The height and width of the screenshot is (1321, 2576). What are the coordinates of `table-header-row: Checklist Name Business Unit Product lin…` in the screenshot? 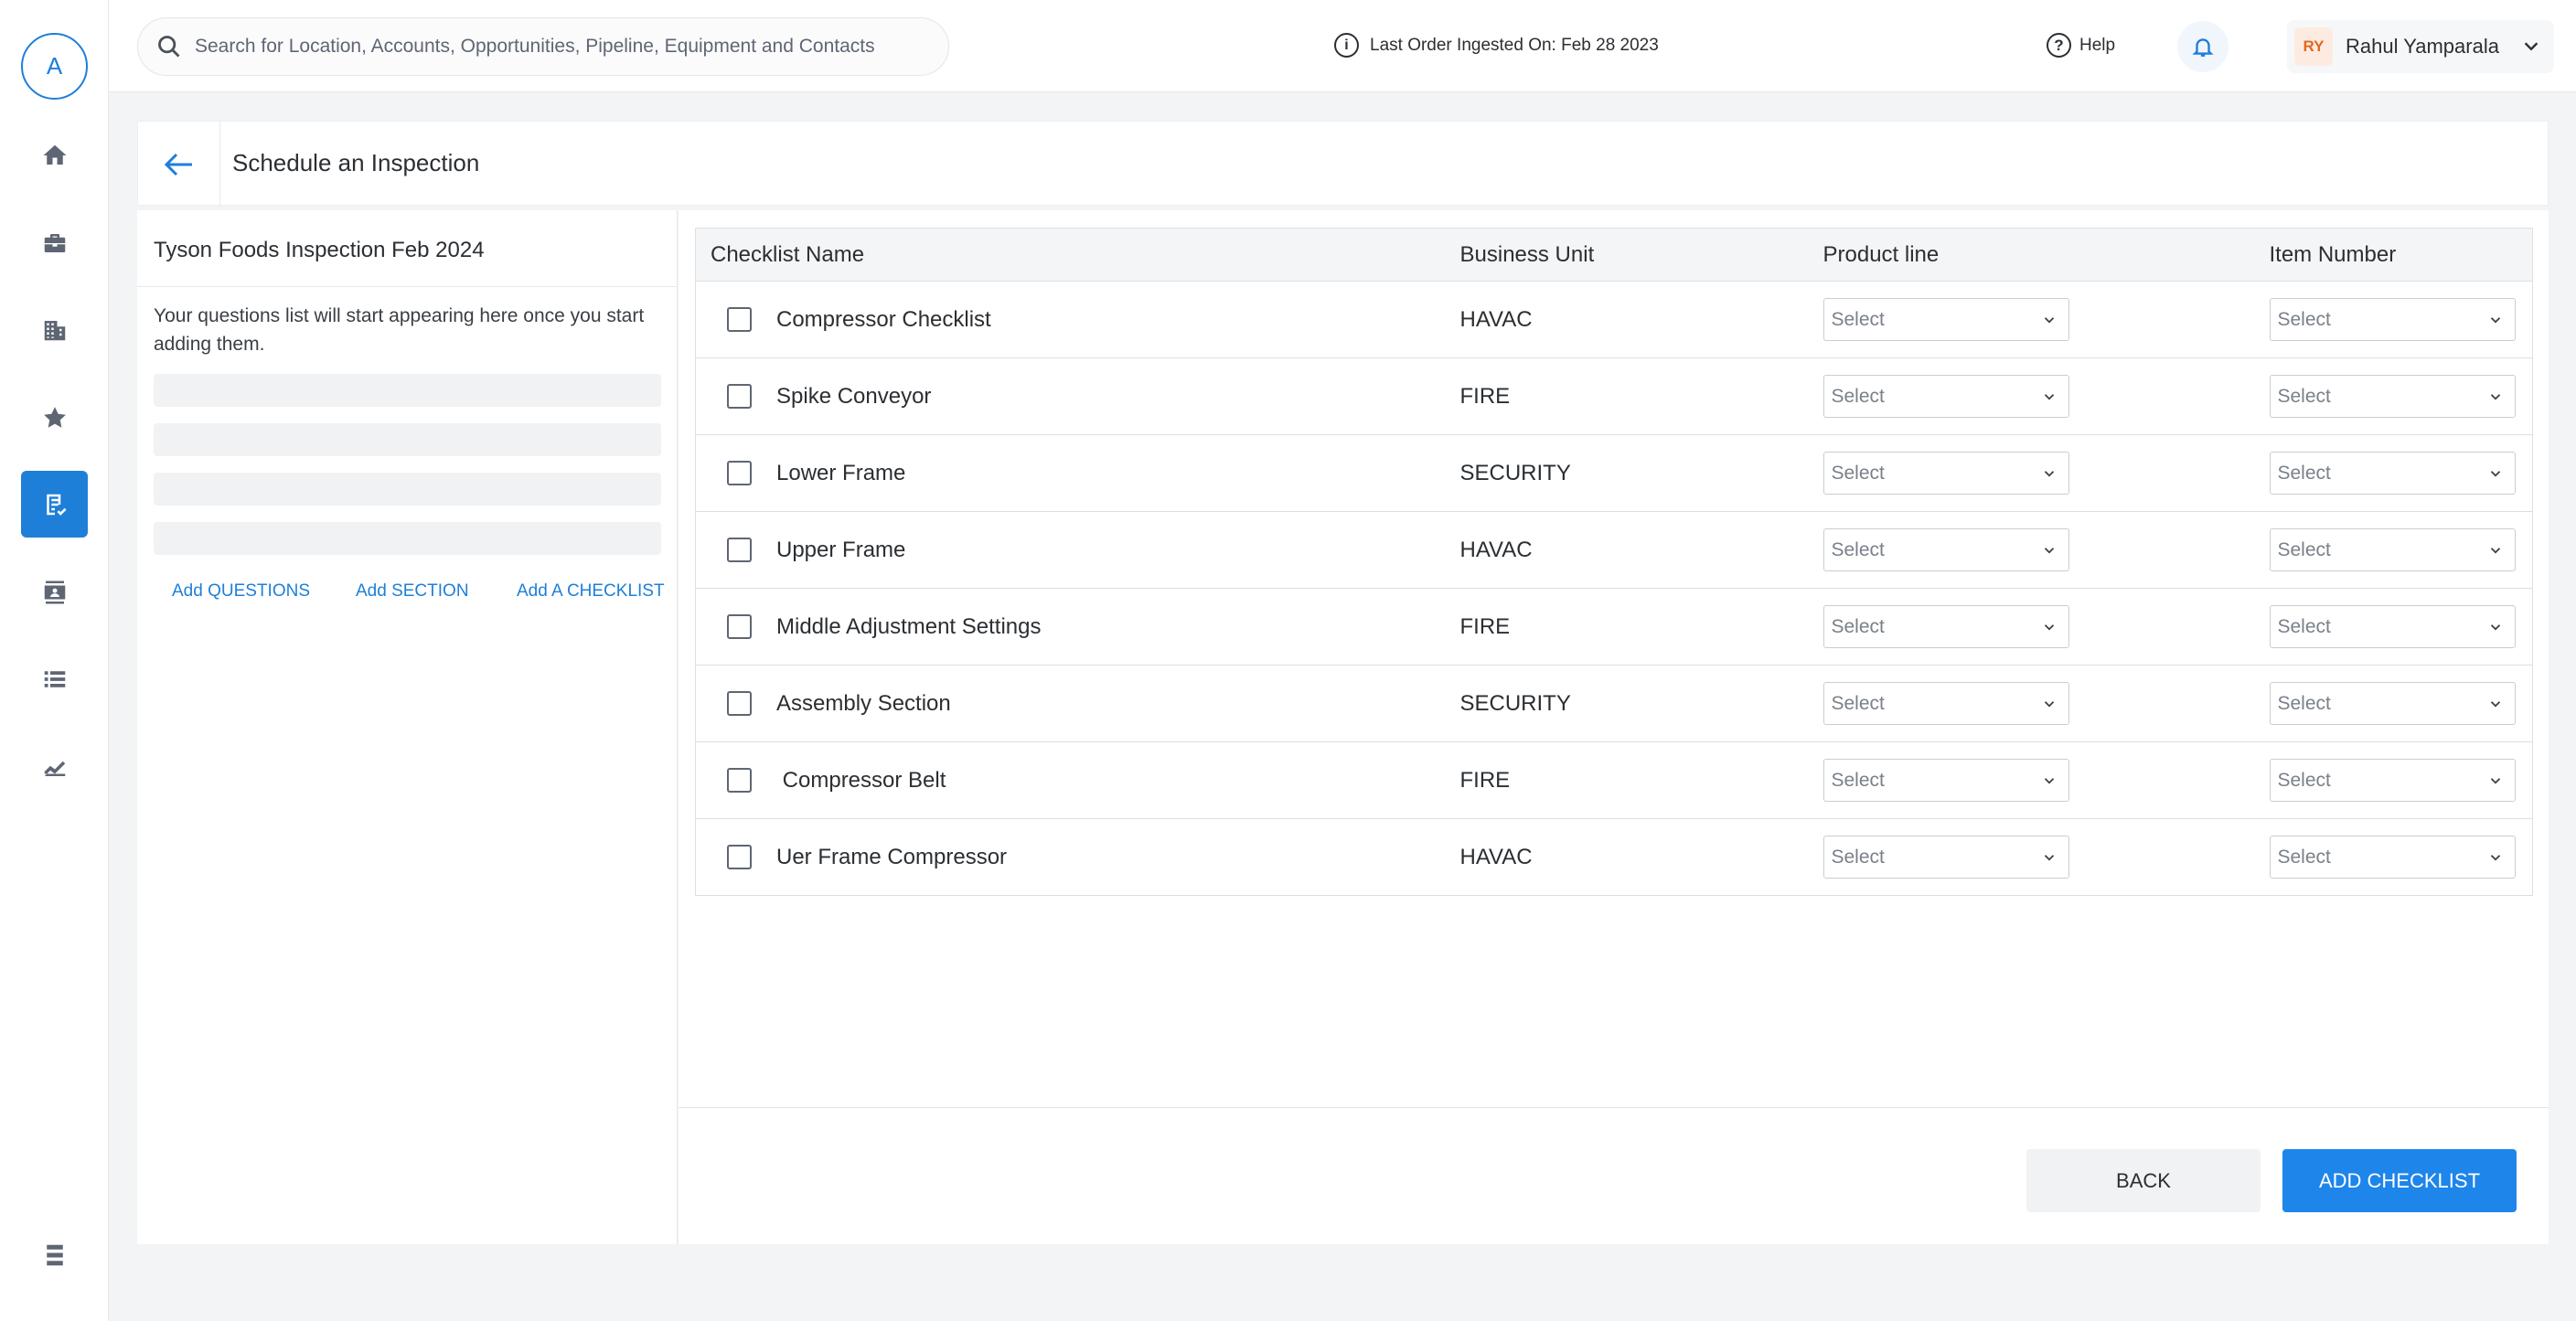 It's located at (1614, 255).